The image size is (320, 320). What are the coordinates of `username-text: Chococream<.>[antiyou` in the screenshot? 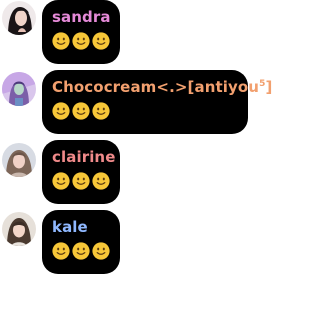 It's located at (156, 87).